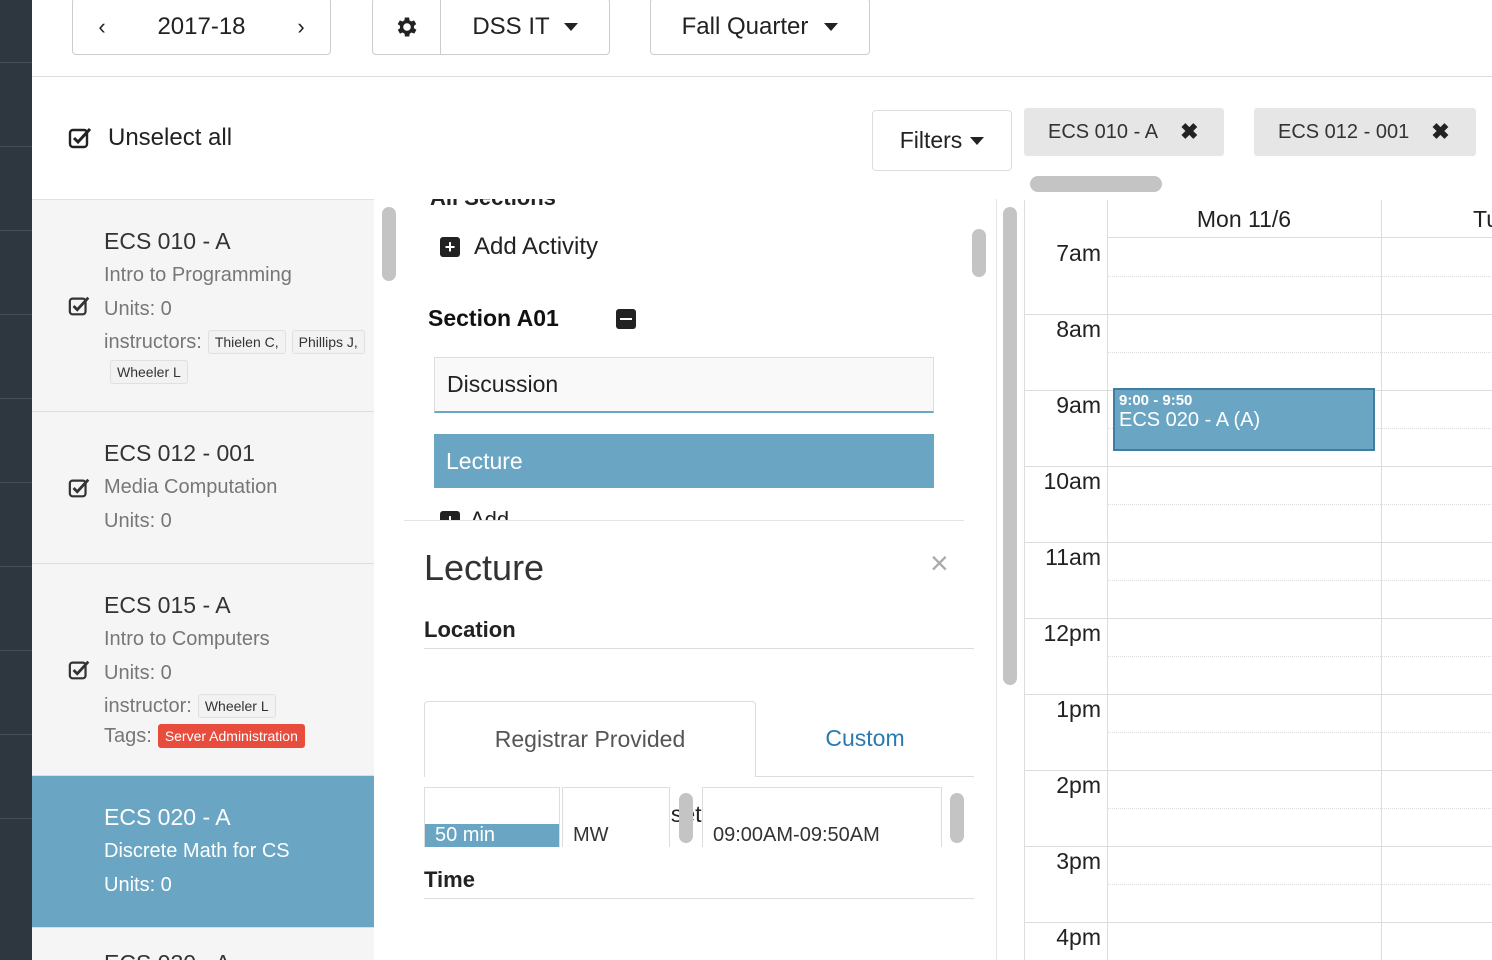 The height and width of the screenshot is (960, 1492). What do you see at coordinates (536, 246) in the screenshot?
I see `add-activity-label: Add Activity` at bounding box center [536, 246].